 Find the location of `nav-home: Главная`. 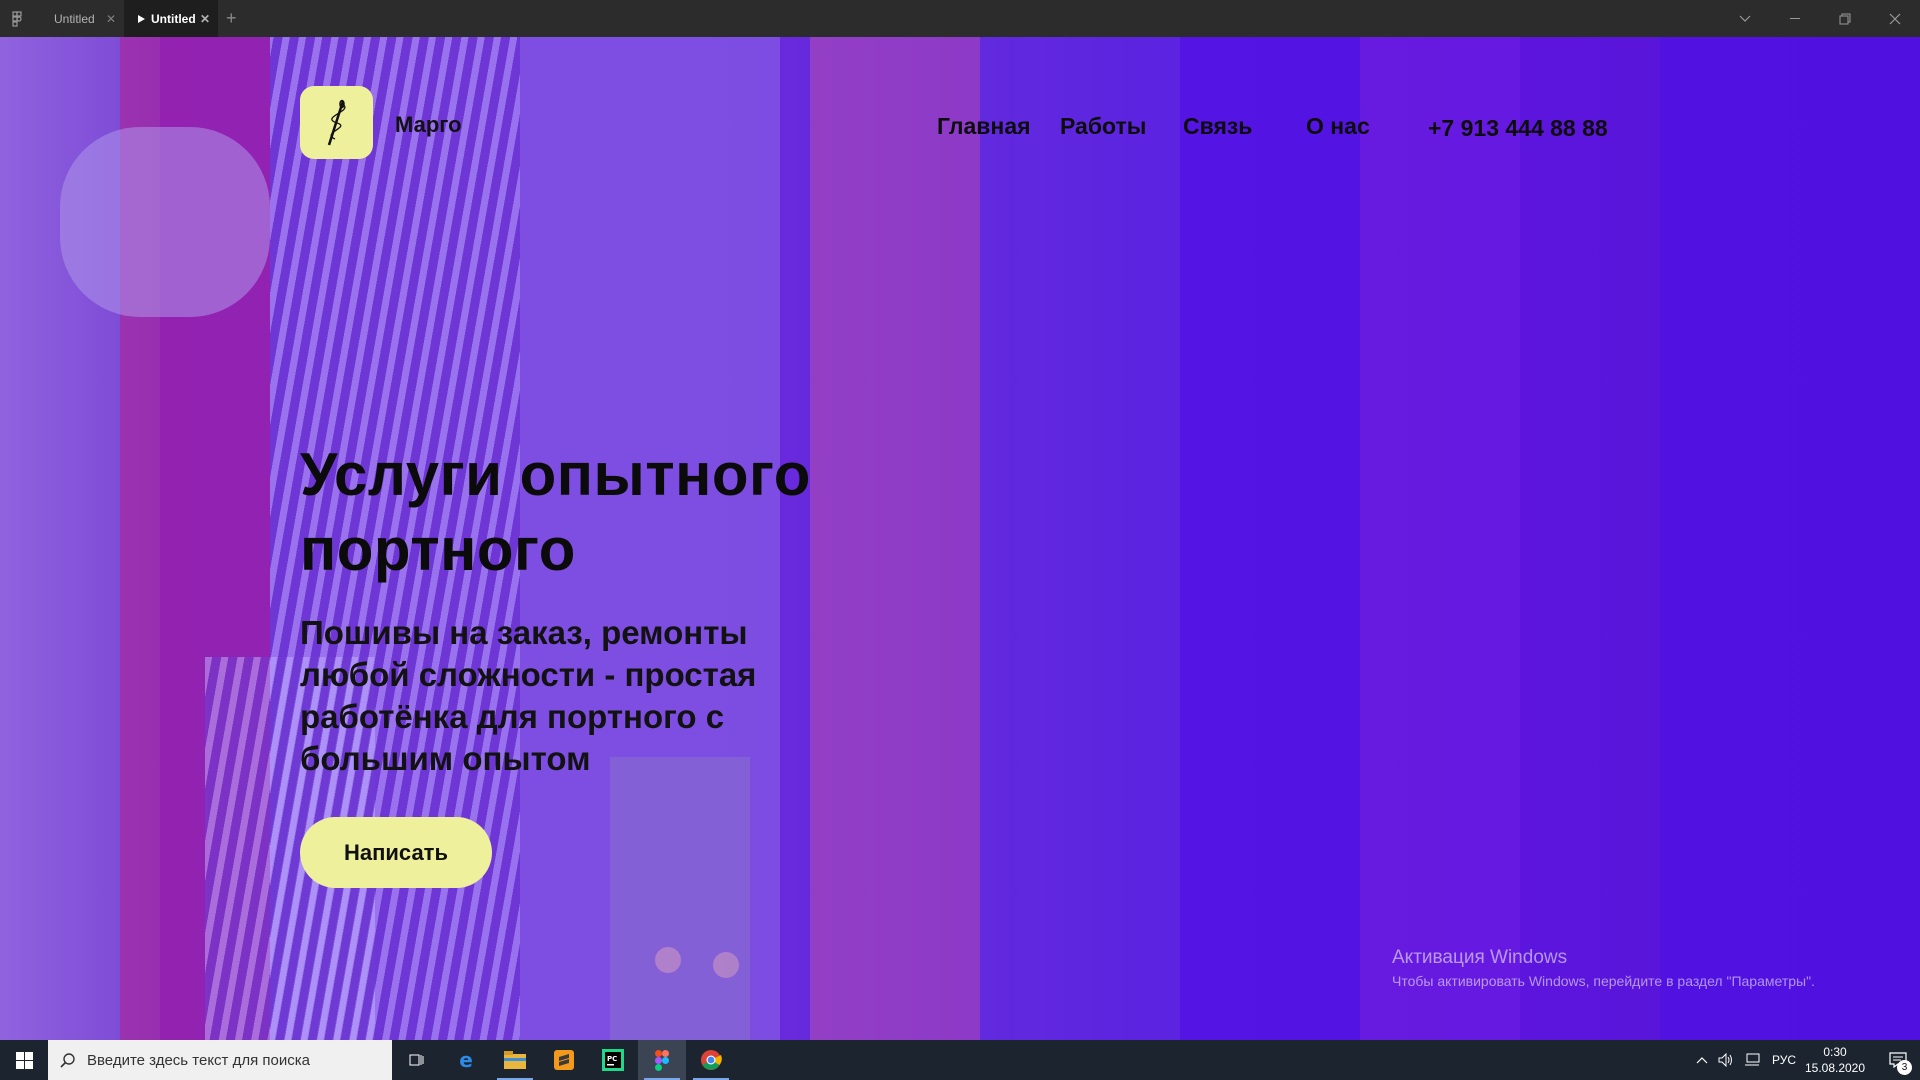

nav-home: Главная is located at coordinates (984, 126).